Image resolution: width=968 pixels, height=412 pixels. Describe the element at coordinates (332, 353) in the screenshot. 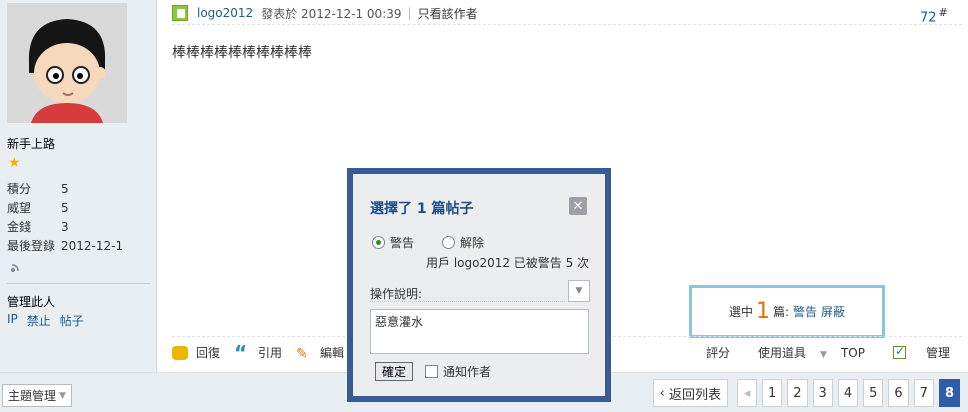

I see `edit-label: 編輯` at that location.